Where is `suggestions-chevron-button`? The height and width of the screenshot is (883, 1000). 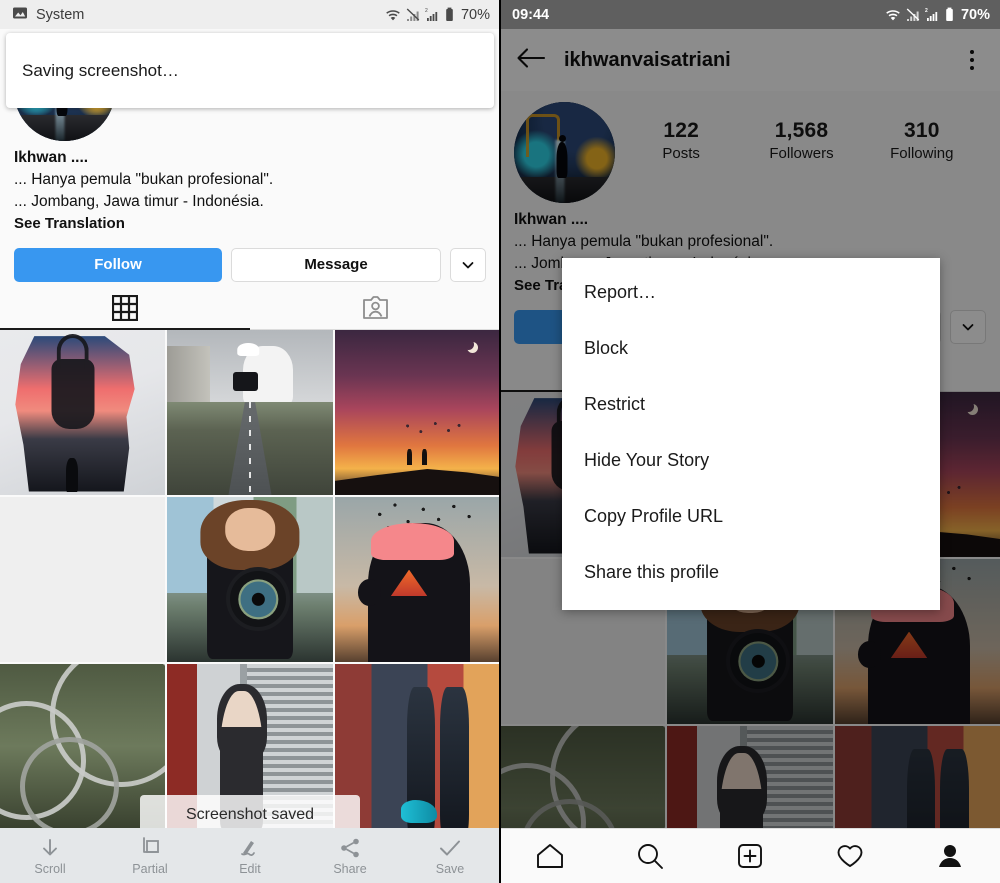 suggestions-chevron-button is located at coordinates (468, 264).